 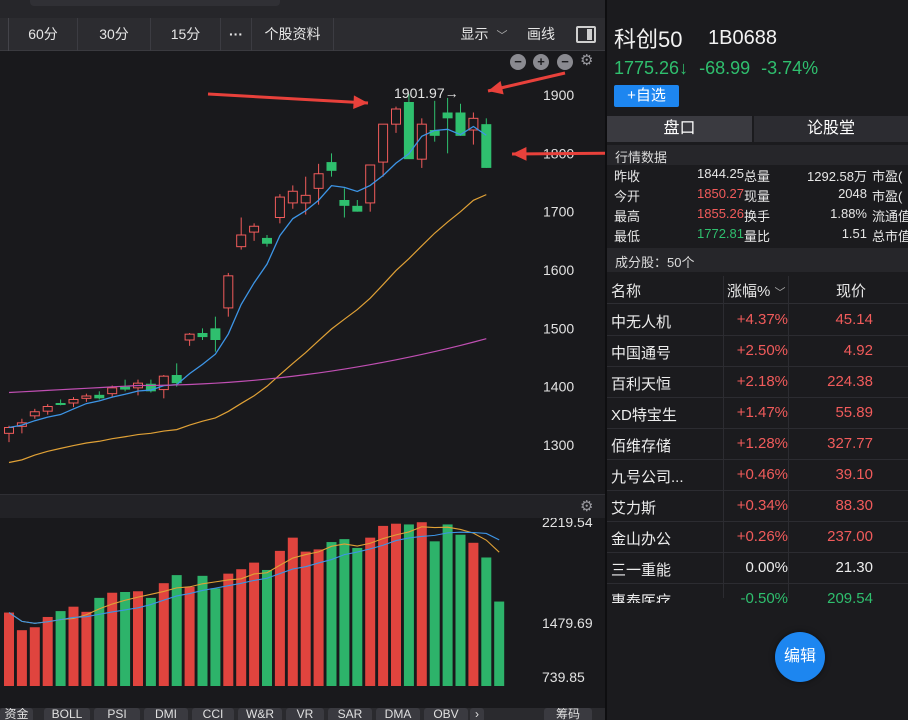 What do you see at coordinates (854, 474) in the screenshot?
I see `stock-price: 39.10` at bounding box center [854, 474].